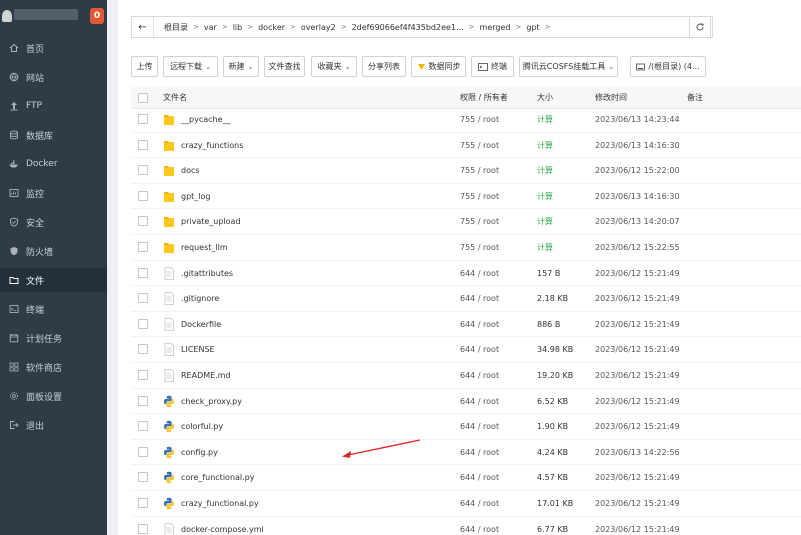 Image resolution: width=801 pixels, height=535 pixels. Describe the element at coordinates (438, 66) in the screenshot. I see `data-sync-button: 数据同步` at that location.